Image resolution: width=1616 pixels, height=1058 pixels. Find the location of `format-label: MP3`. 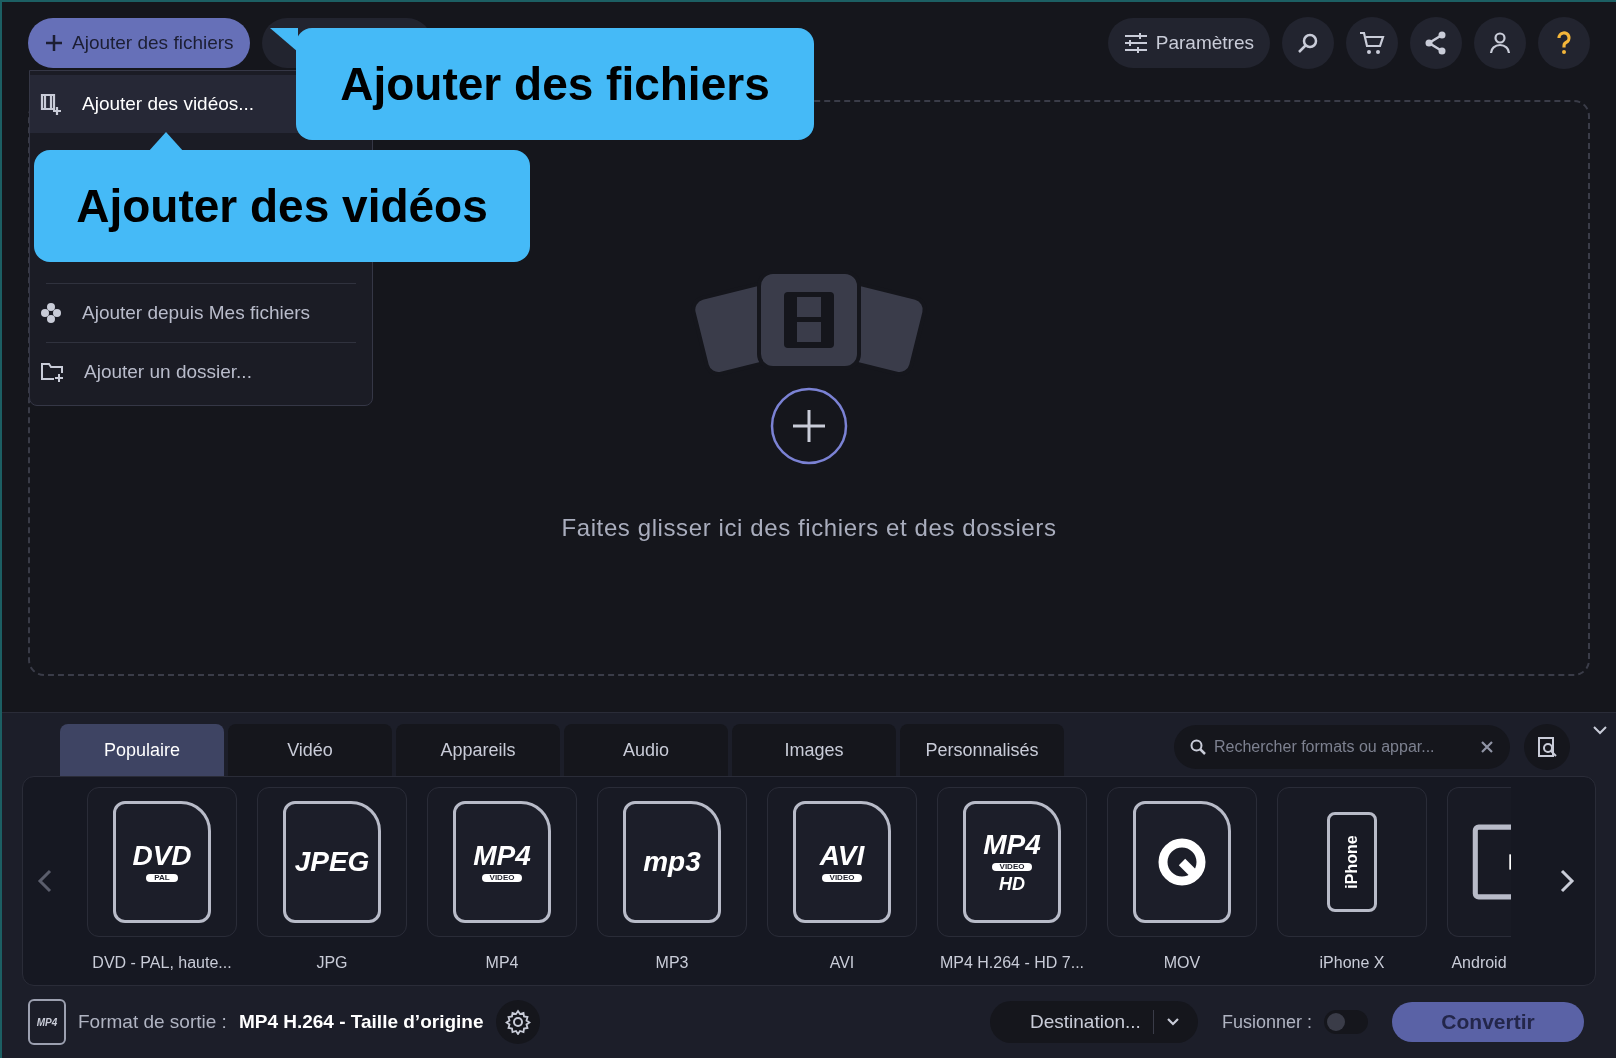

format-label: MP3 is located at coordinates (672, 963).